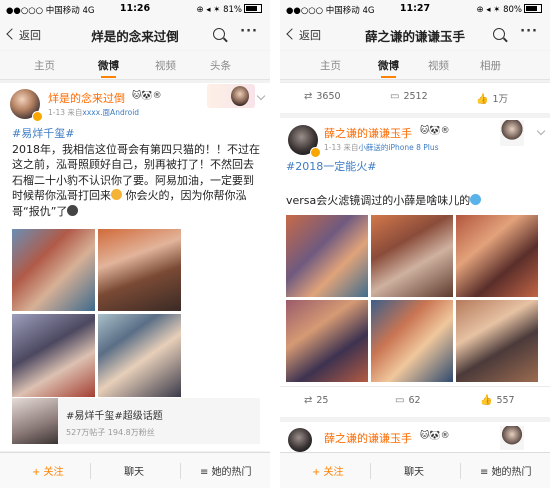 The height and width of the screenshot is (488, 550). Describe the element at coordinates (220, 65) in the screenshot. I see `tab-headlines: 头条` at that location.